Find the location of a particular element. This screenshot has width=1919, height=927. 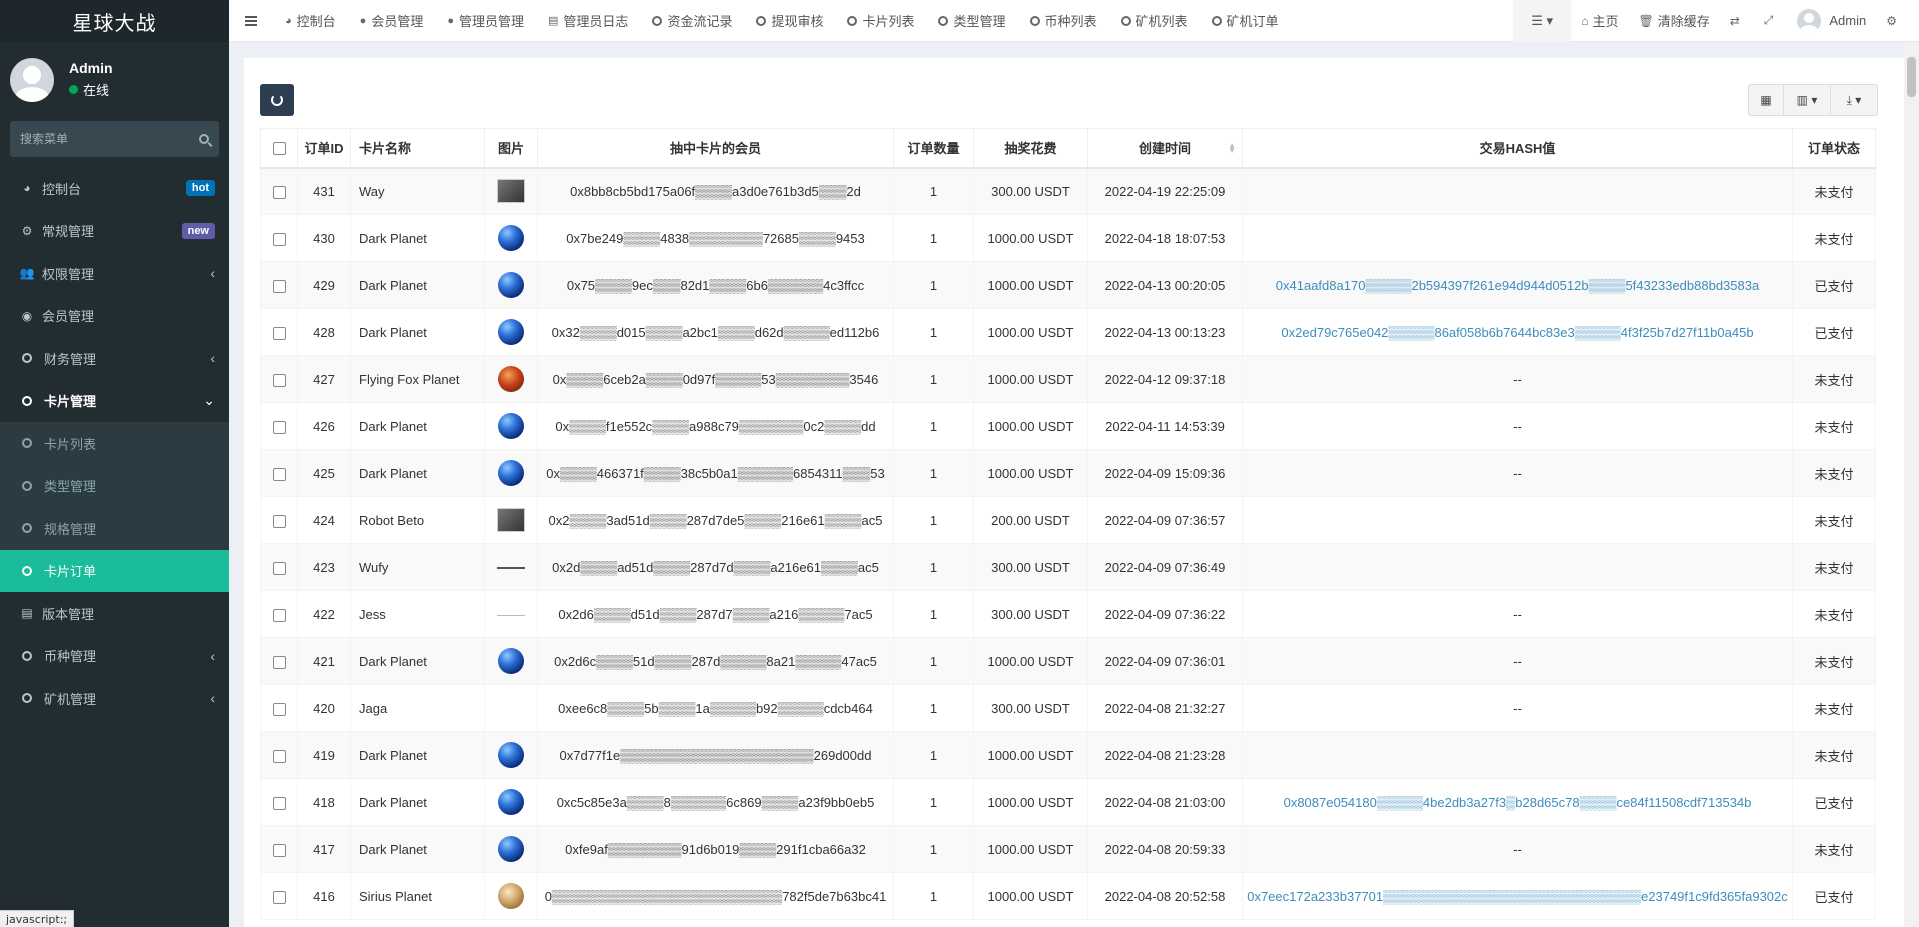

header-status: 订单状态 is located at coordinates (1834, 148).